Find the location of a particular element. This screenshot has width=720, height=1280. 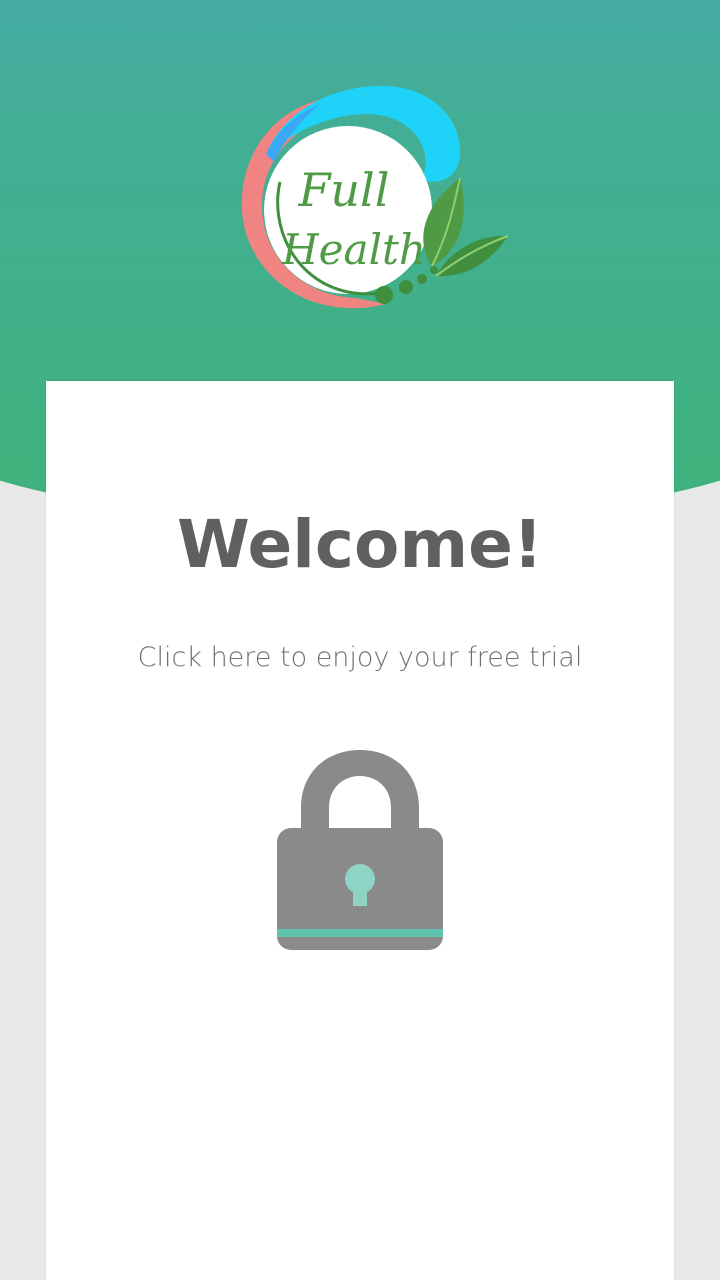

padlock-icon is located at coordinates (360, 850).